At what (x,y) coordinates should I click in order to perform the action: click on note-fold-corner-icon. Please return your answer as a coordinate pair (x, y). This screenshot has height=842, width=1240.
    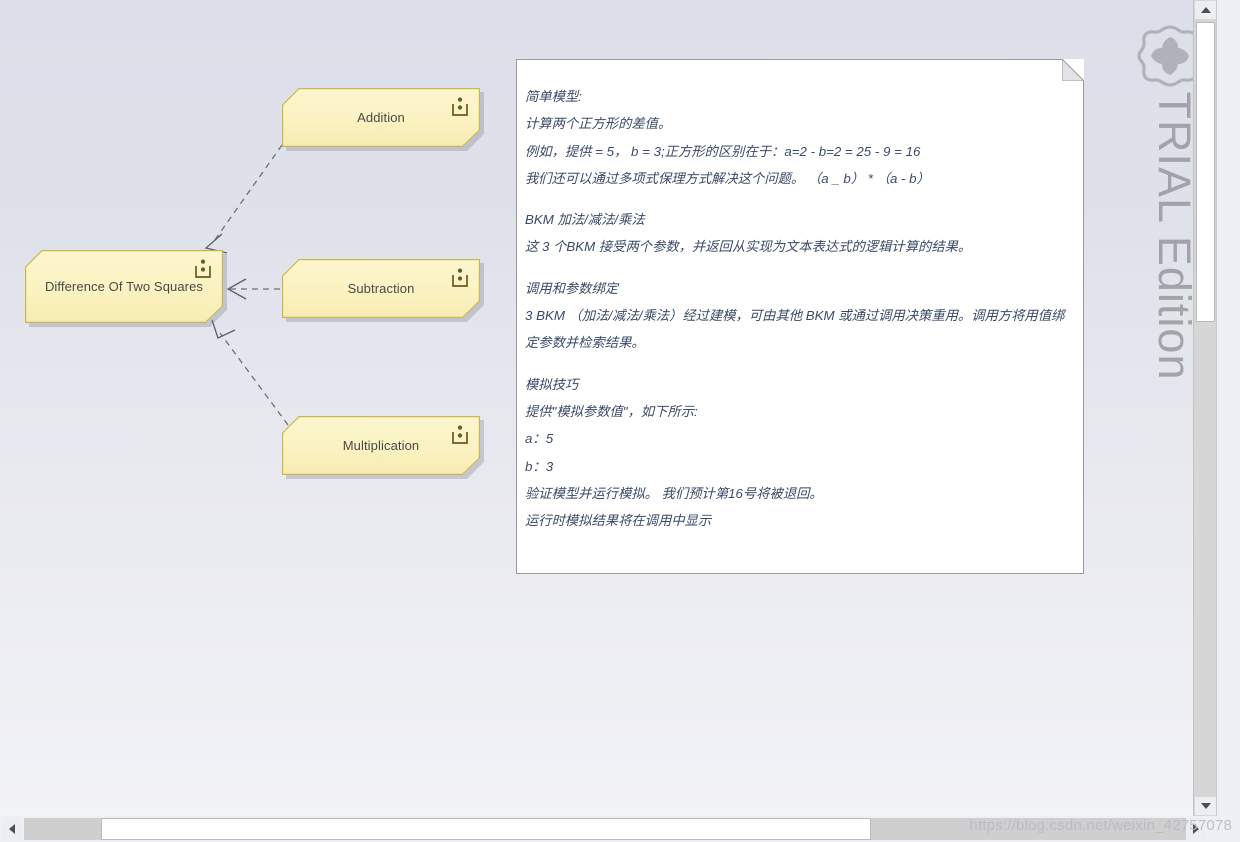
    Looking at the image, I should click on (1073, 70).